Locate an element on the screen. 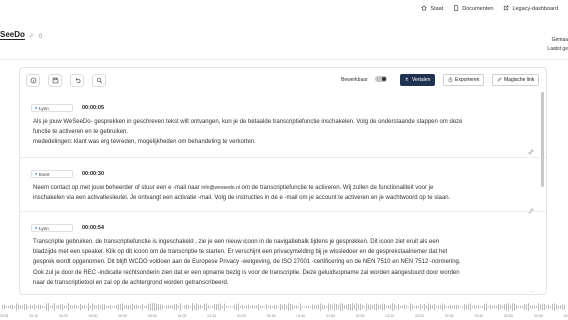 Image resolution: width=568 pixels, height=320 pixels. scrollbar-thumb is located at coordinates (542, 139).